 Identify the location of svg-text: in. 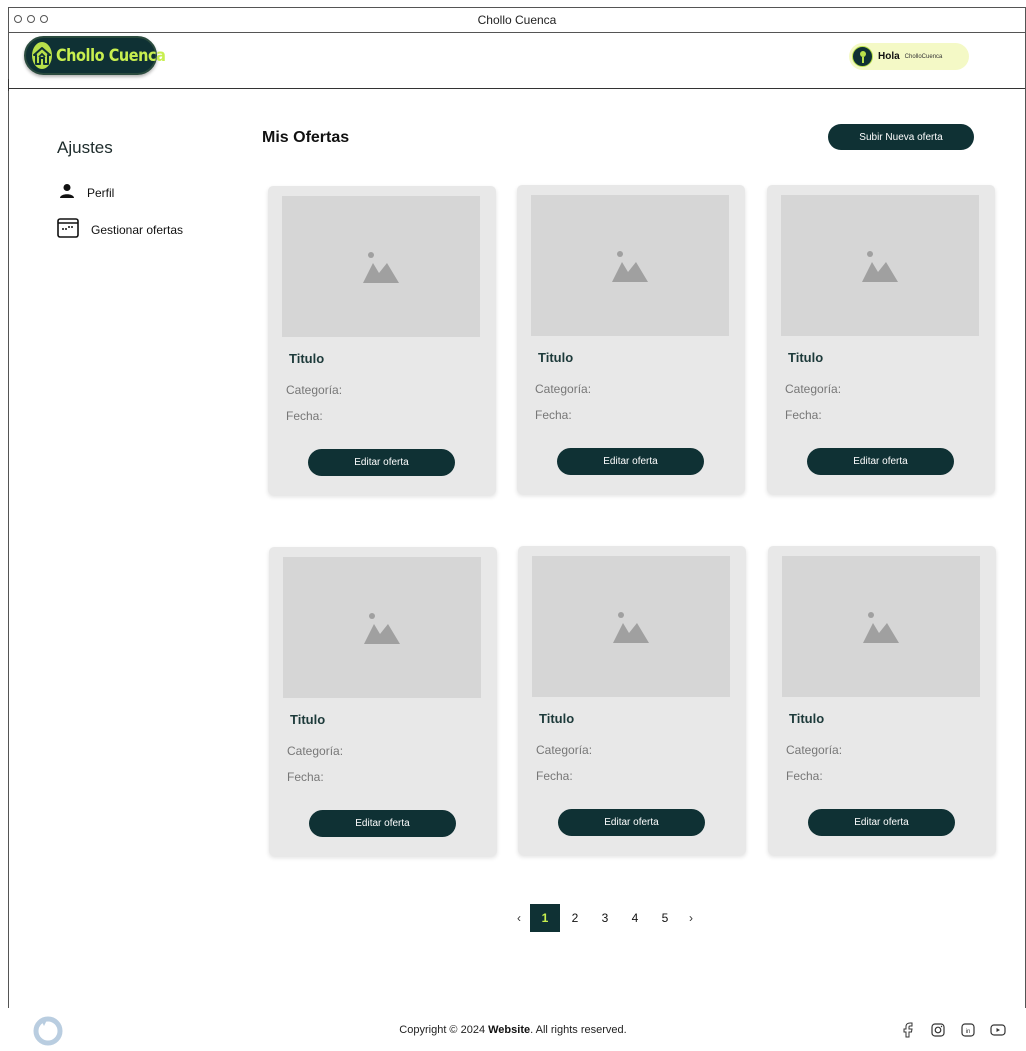
(968, 1032).